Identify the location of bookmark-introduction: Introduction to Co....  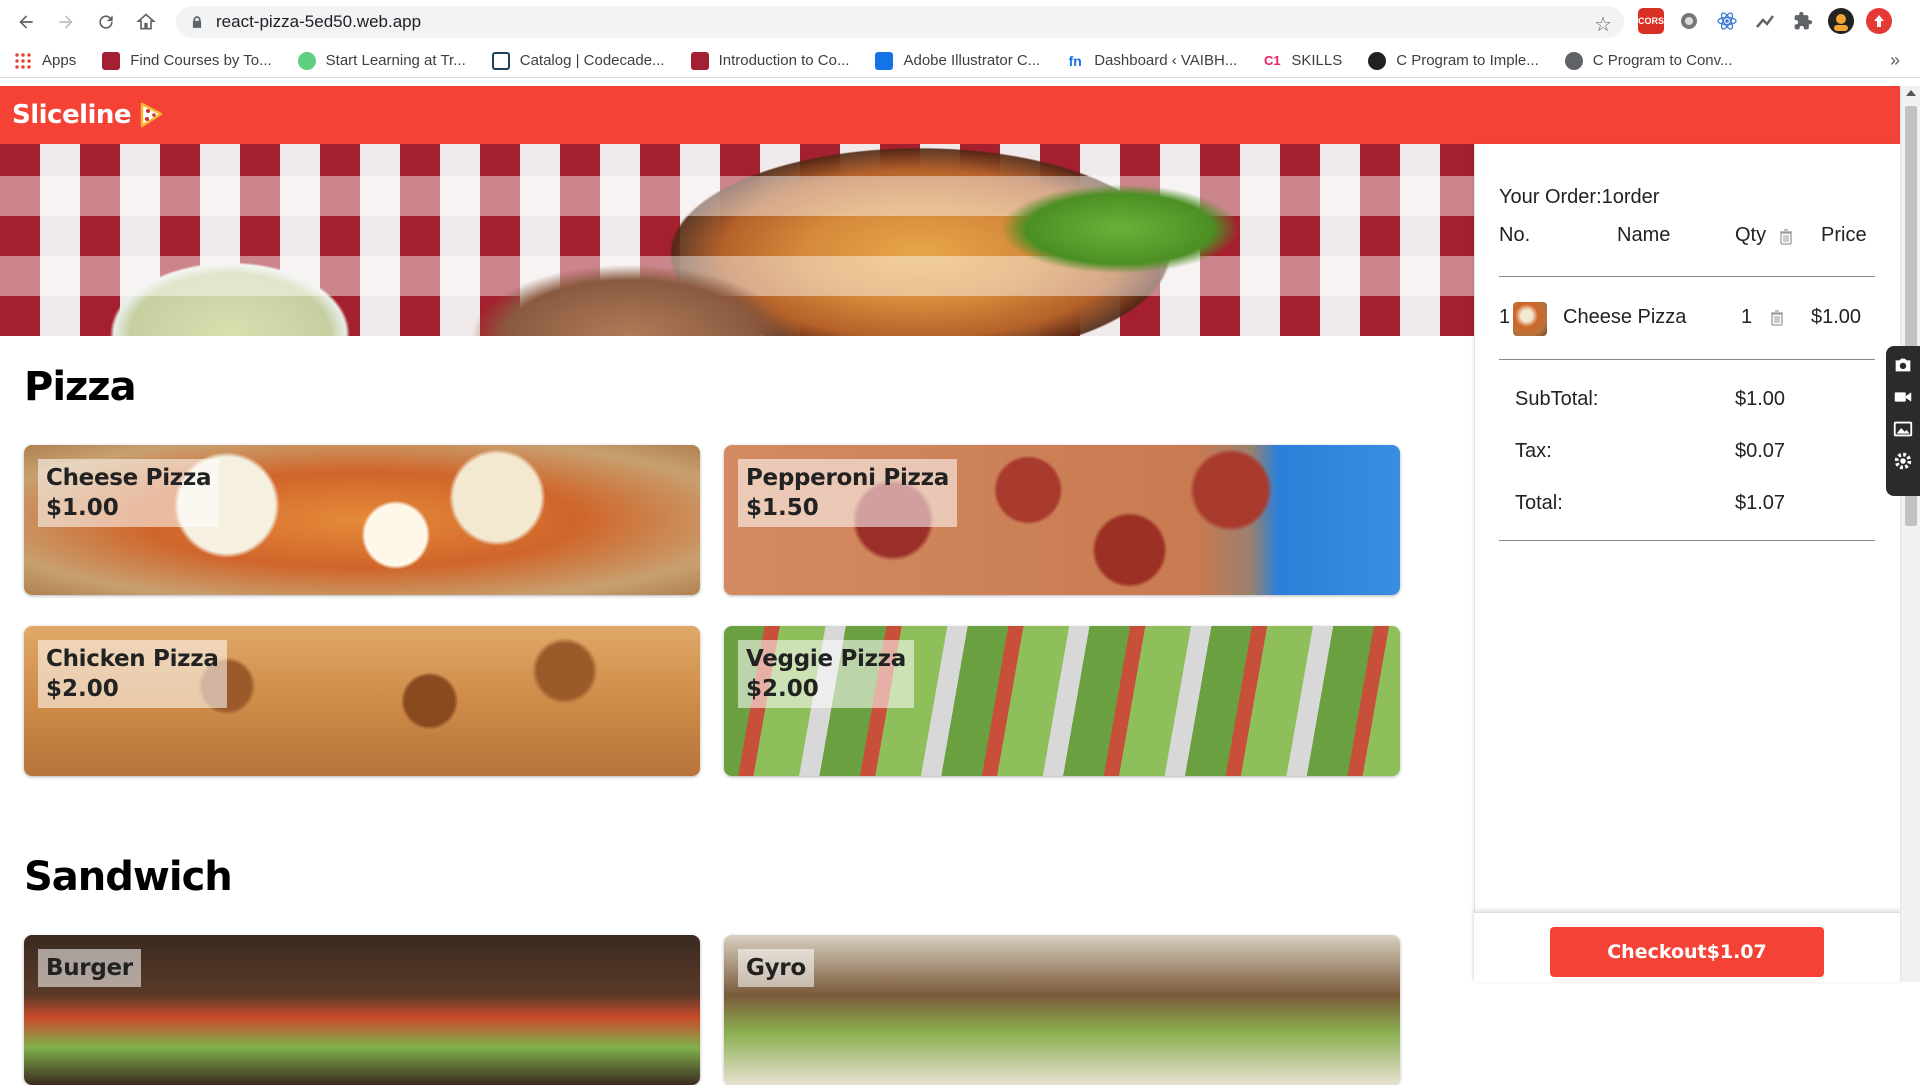
(769, 60).